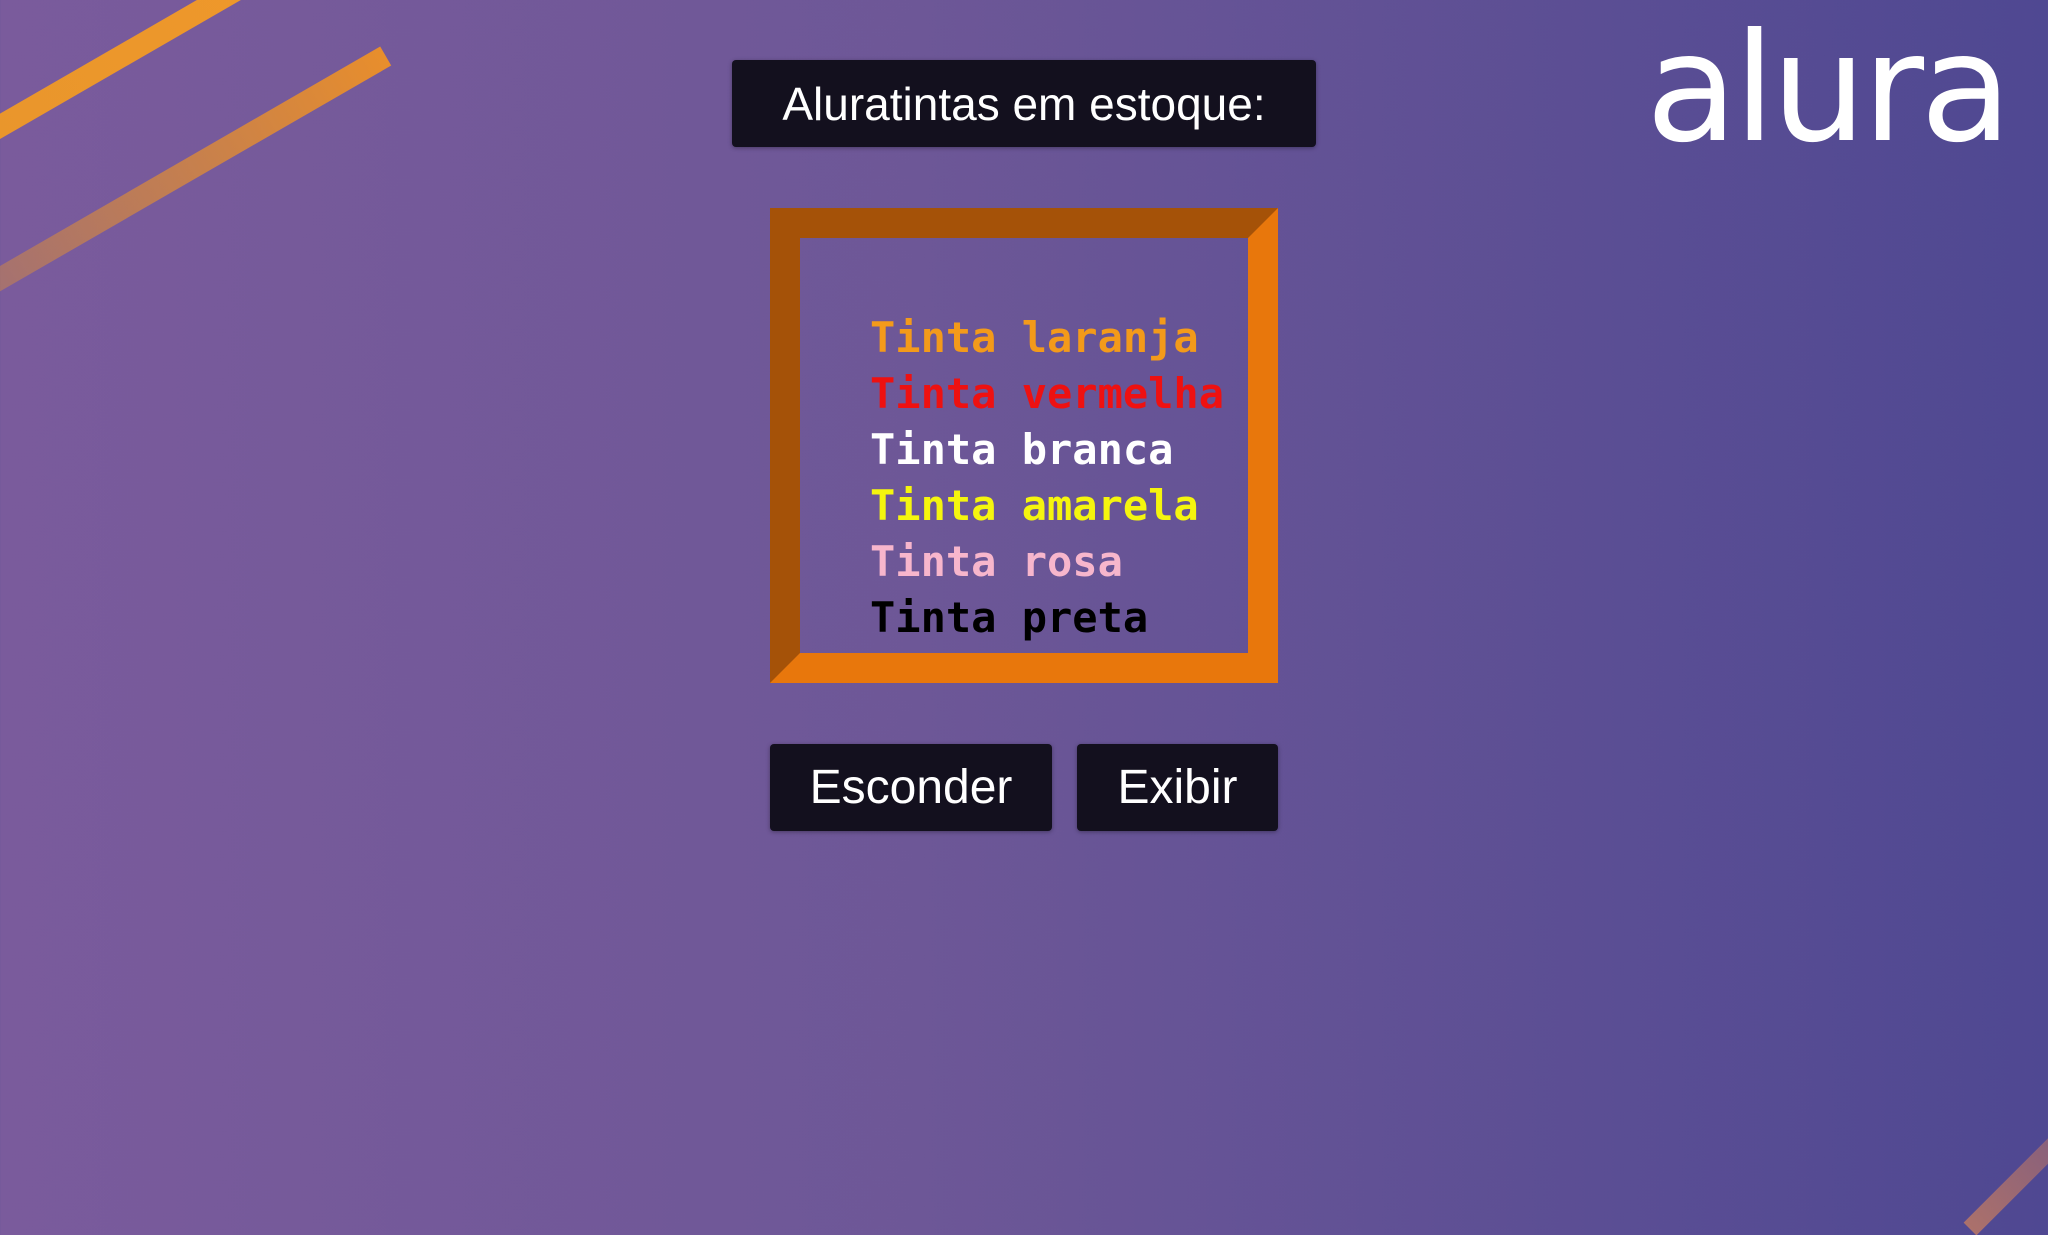 The image size is (2048, 1235). What do you see at coordinates (1009, 617) in the screenshot?
I see `paint-item-preta: Tinta preta` at bounding box center [1009, 617].